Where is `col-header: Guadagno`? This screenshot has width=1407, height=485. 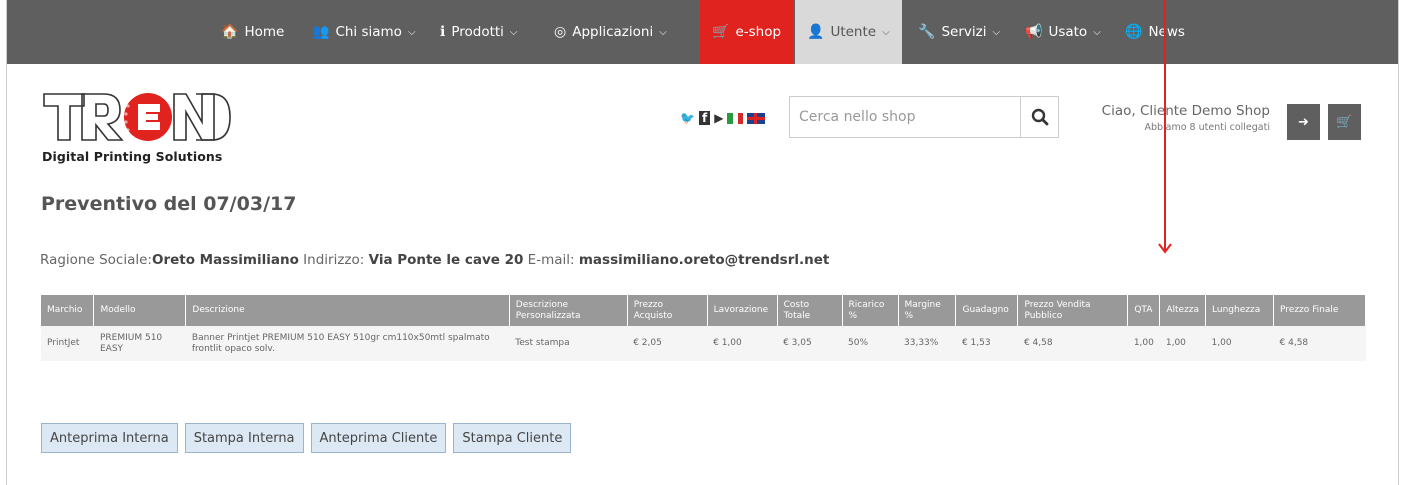 col-header: Guadagno is located at coordinates (987, 310).